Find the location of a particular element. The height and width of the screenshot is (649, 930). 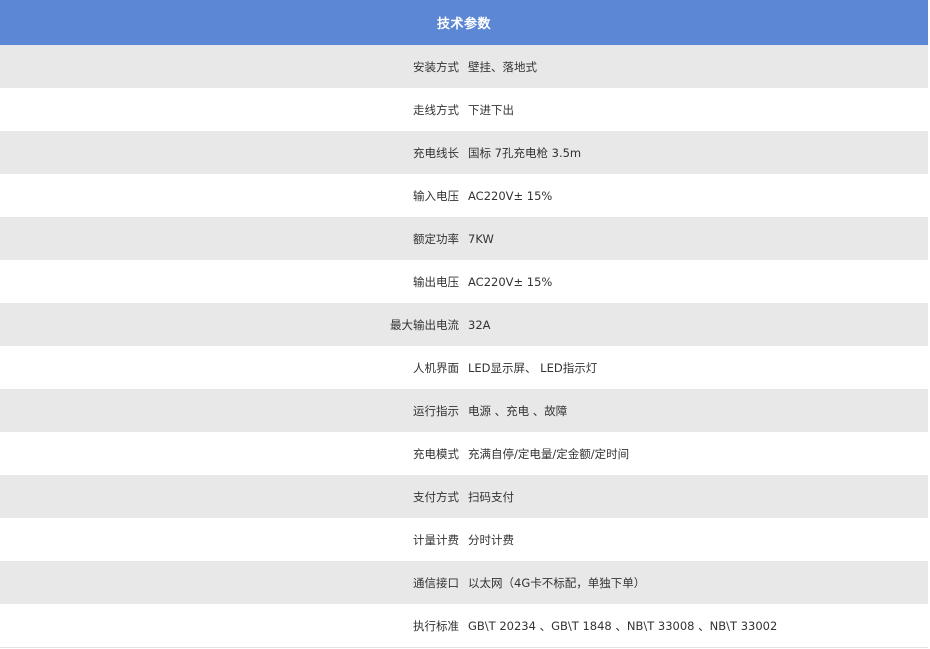

spec-label: 人机界面 is located at coordinates (436, 367).